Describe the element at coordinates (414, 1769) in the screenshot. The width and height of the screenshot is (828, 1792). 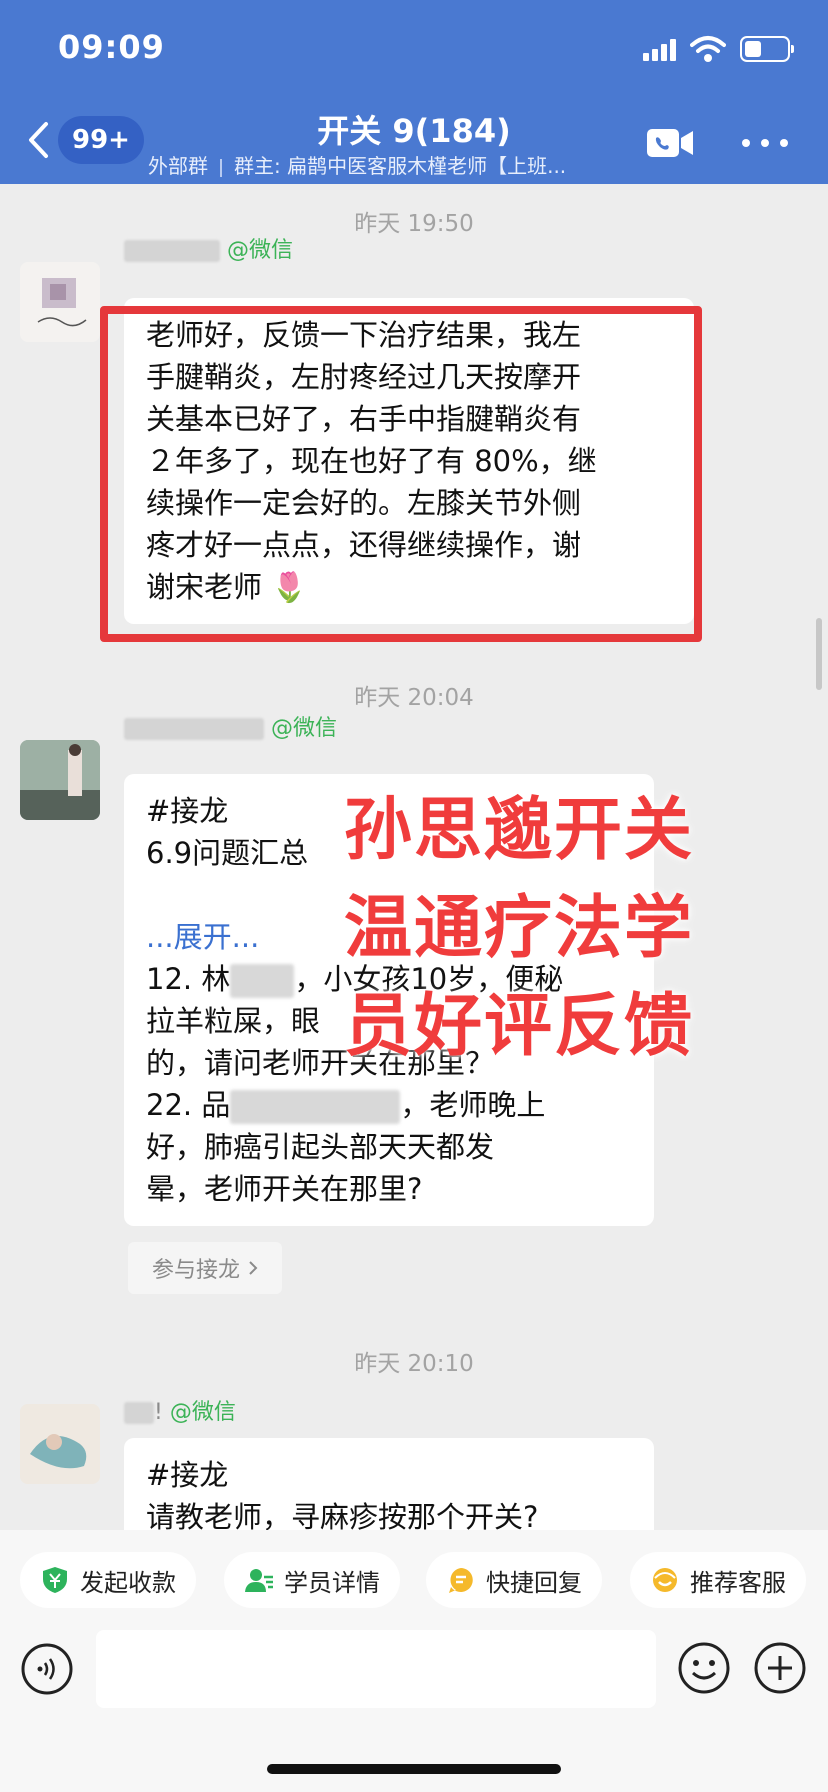
I see `home-indicator` at that location.